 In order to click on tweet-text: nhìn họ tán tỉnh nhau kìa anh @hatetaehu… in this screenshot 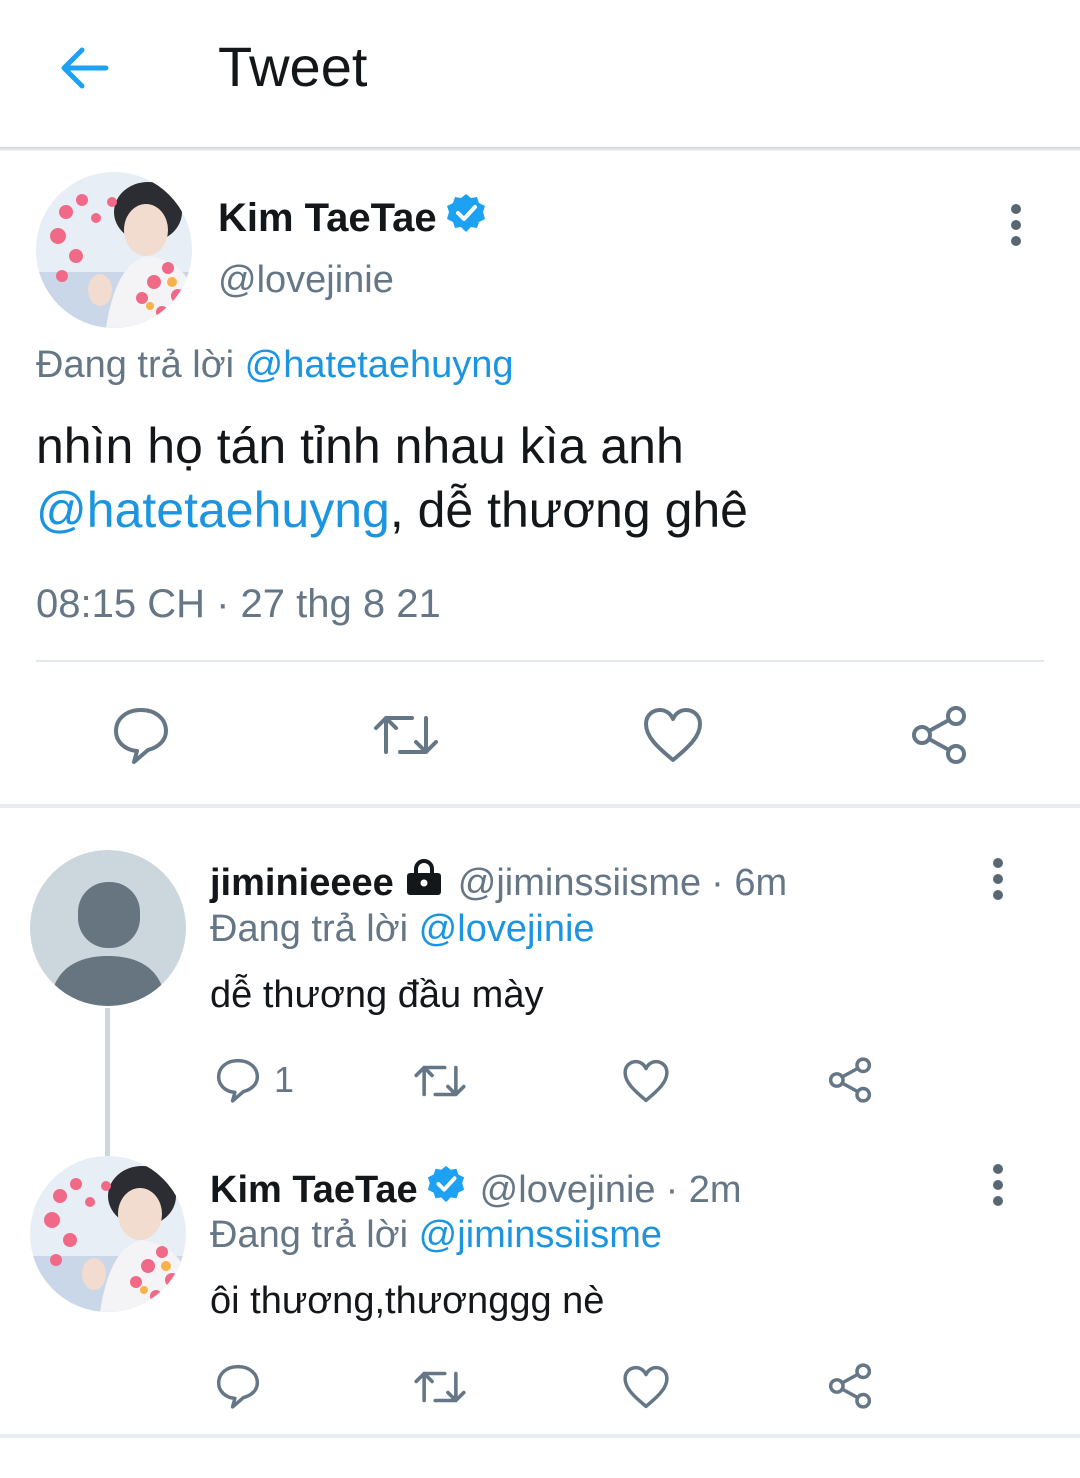, I will do `click(541, 478)`.